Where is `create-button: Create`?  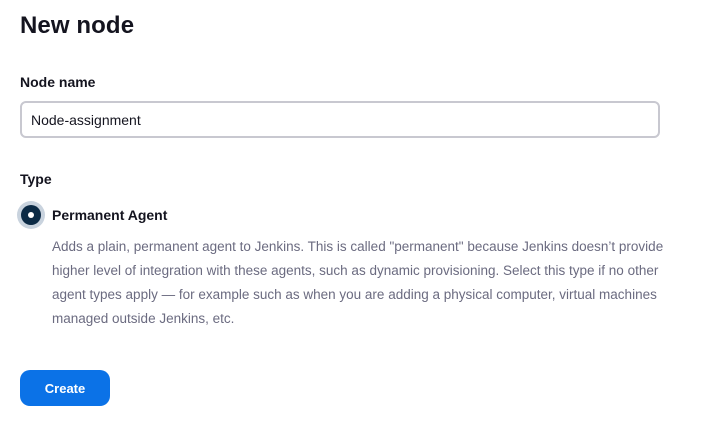
create-button: Create is located at coordinates (65, 388).